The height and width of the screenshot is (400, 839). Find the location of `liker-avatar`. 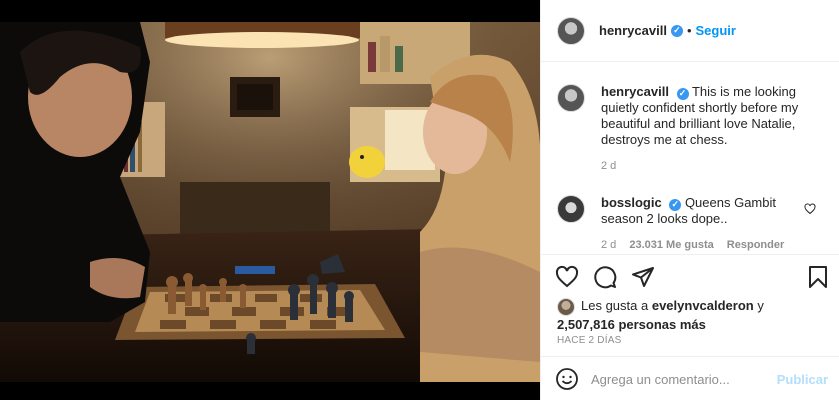

liker-avatar is located at coordinates (566, 306).